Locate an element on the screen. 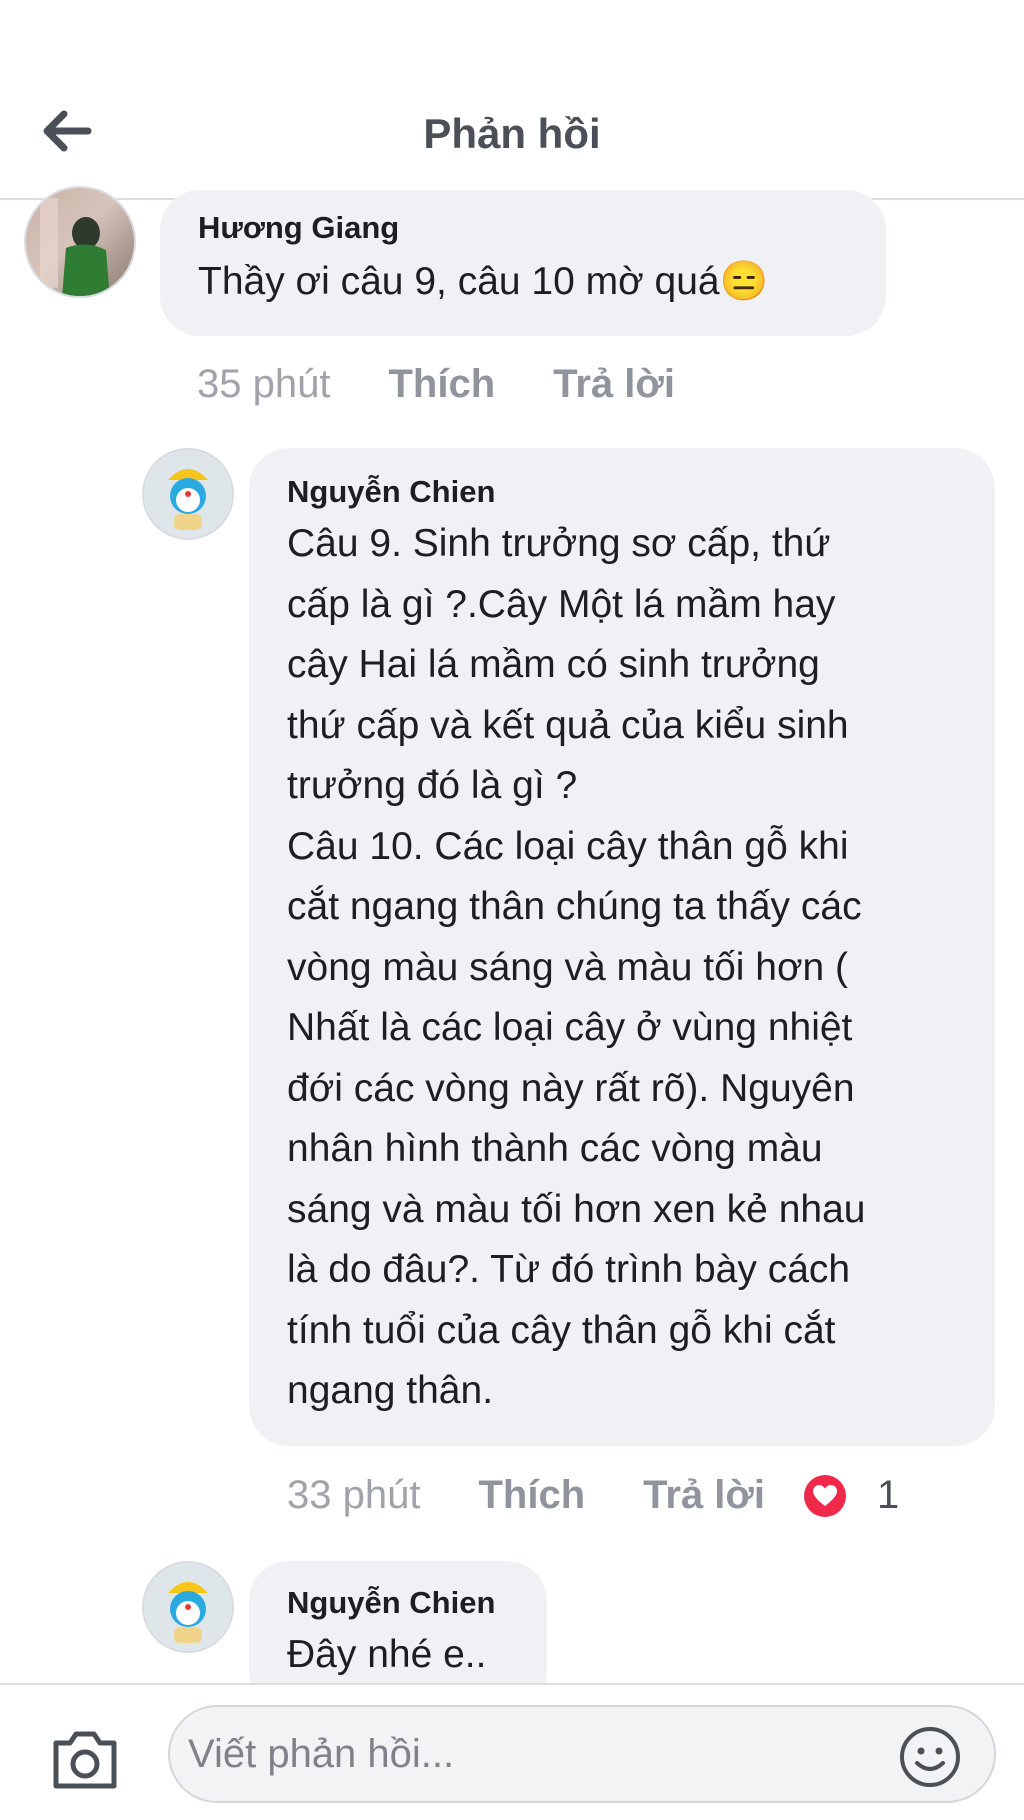 This screenshot has height=1820, width=1024. top-bar: Phản hồi is located at coordinates (512, 100).